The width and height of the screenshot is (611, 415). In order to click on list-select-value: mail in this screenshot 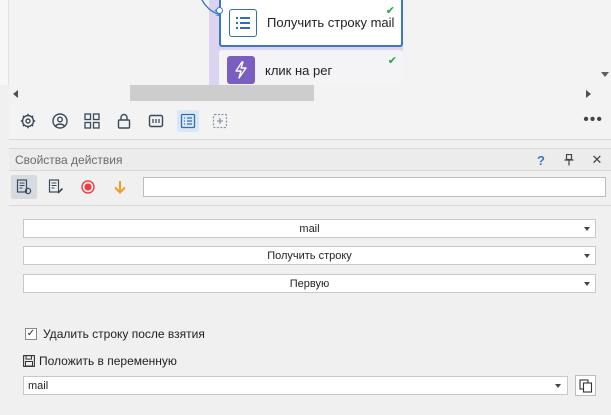, I will do `click(309, 228)`.